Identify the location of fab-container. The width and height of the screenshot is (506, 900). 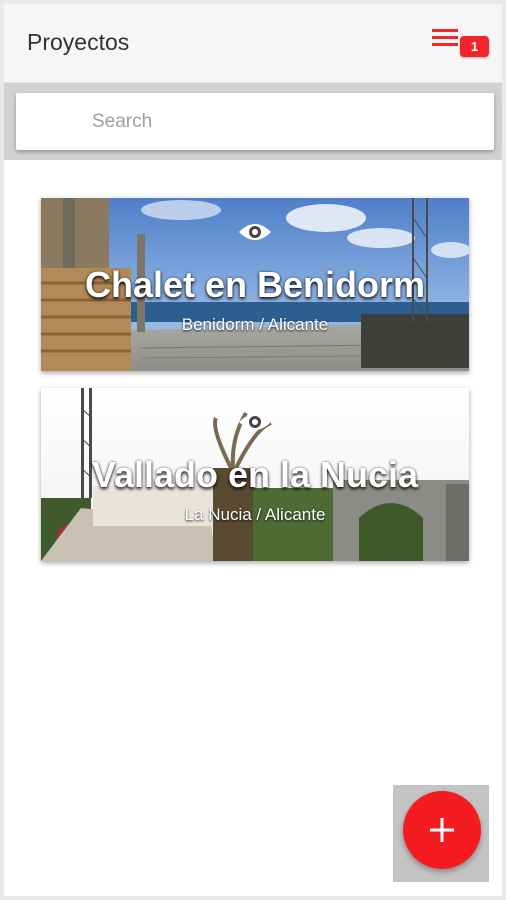
(441, 833).